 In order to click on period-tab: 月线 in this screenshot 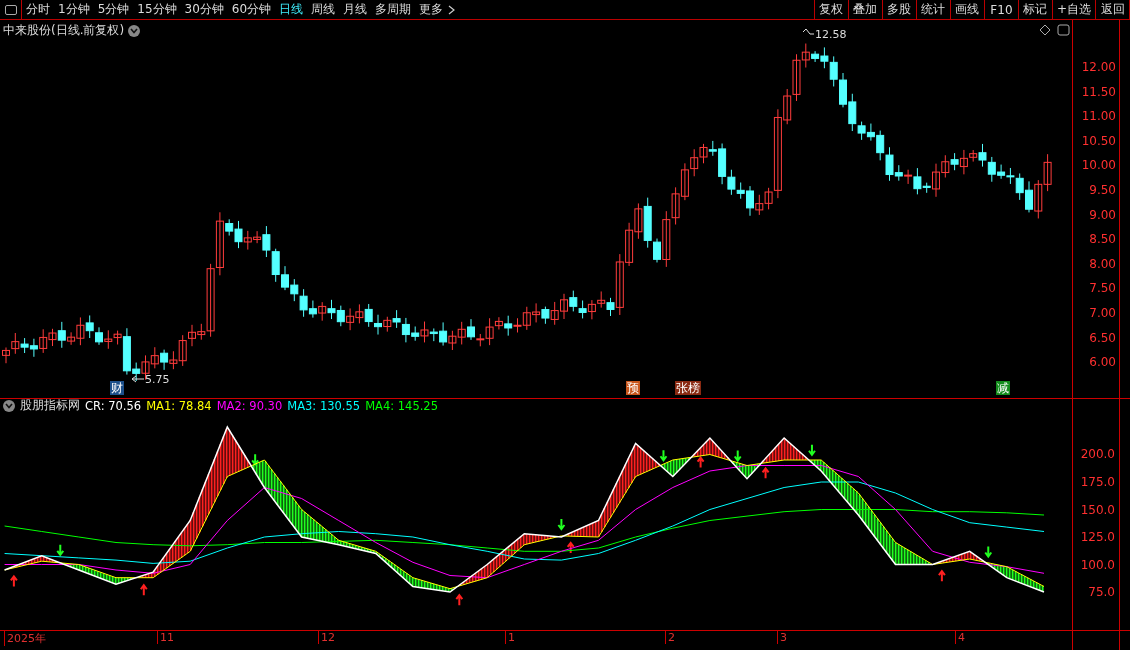, I will do `click(355, 9)`.